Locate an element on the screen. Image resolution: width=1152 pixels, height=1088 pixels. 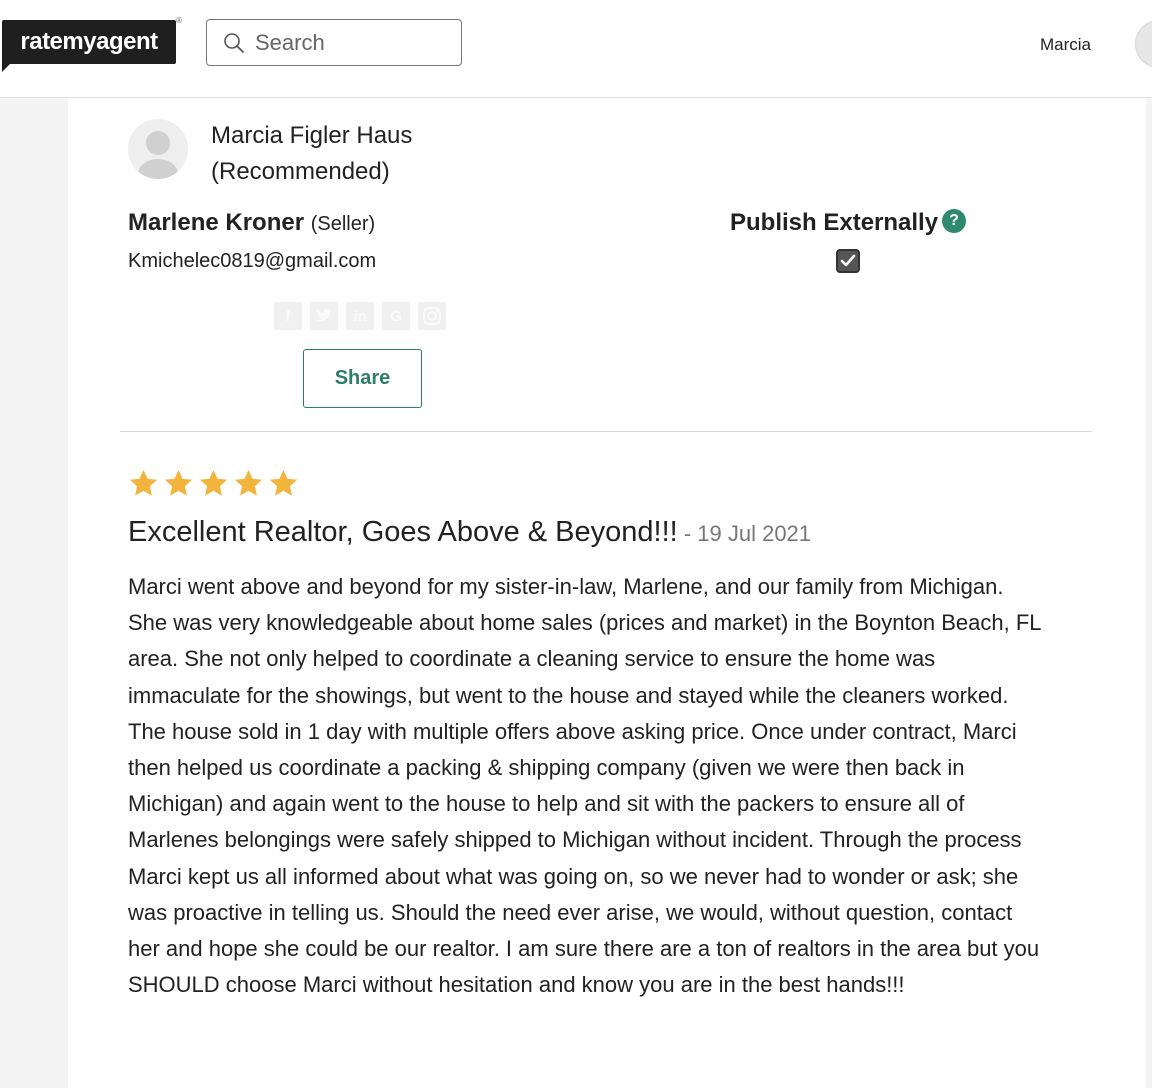
instagram-icon is located at coordinates (432, 316).